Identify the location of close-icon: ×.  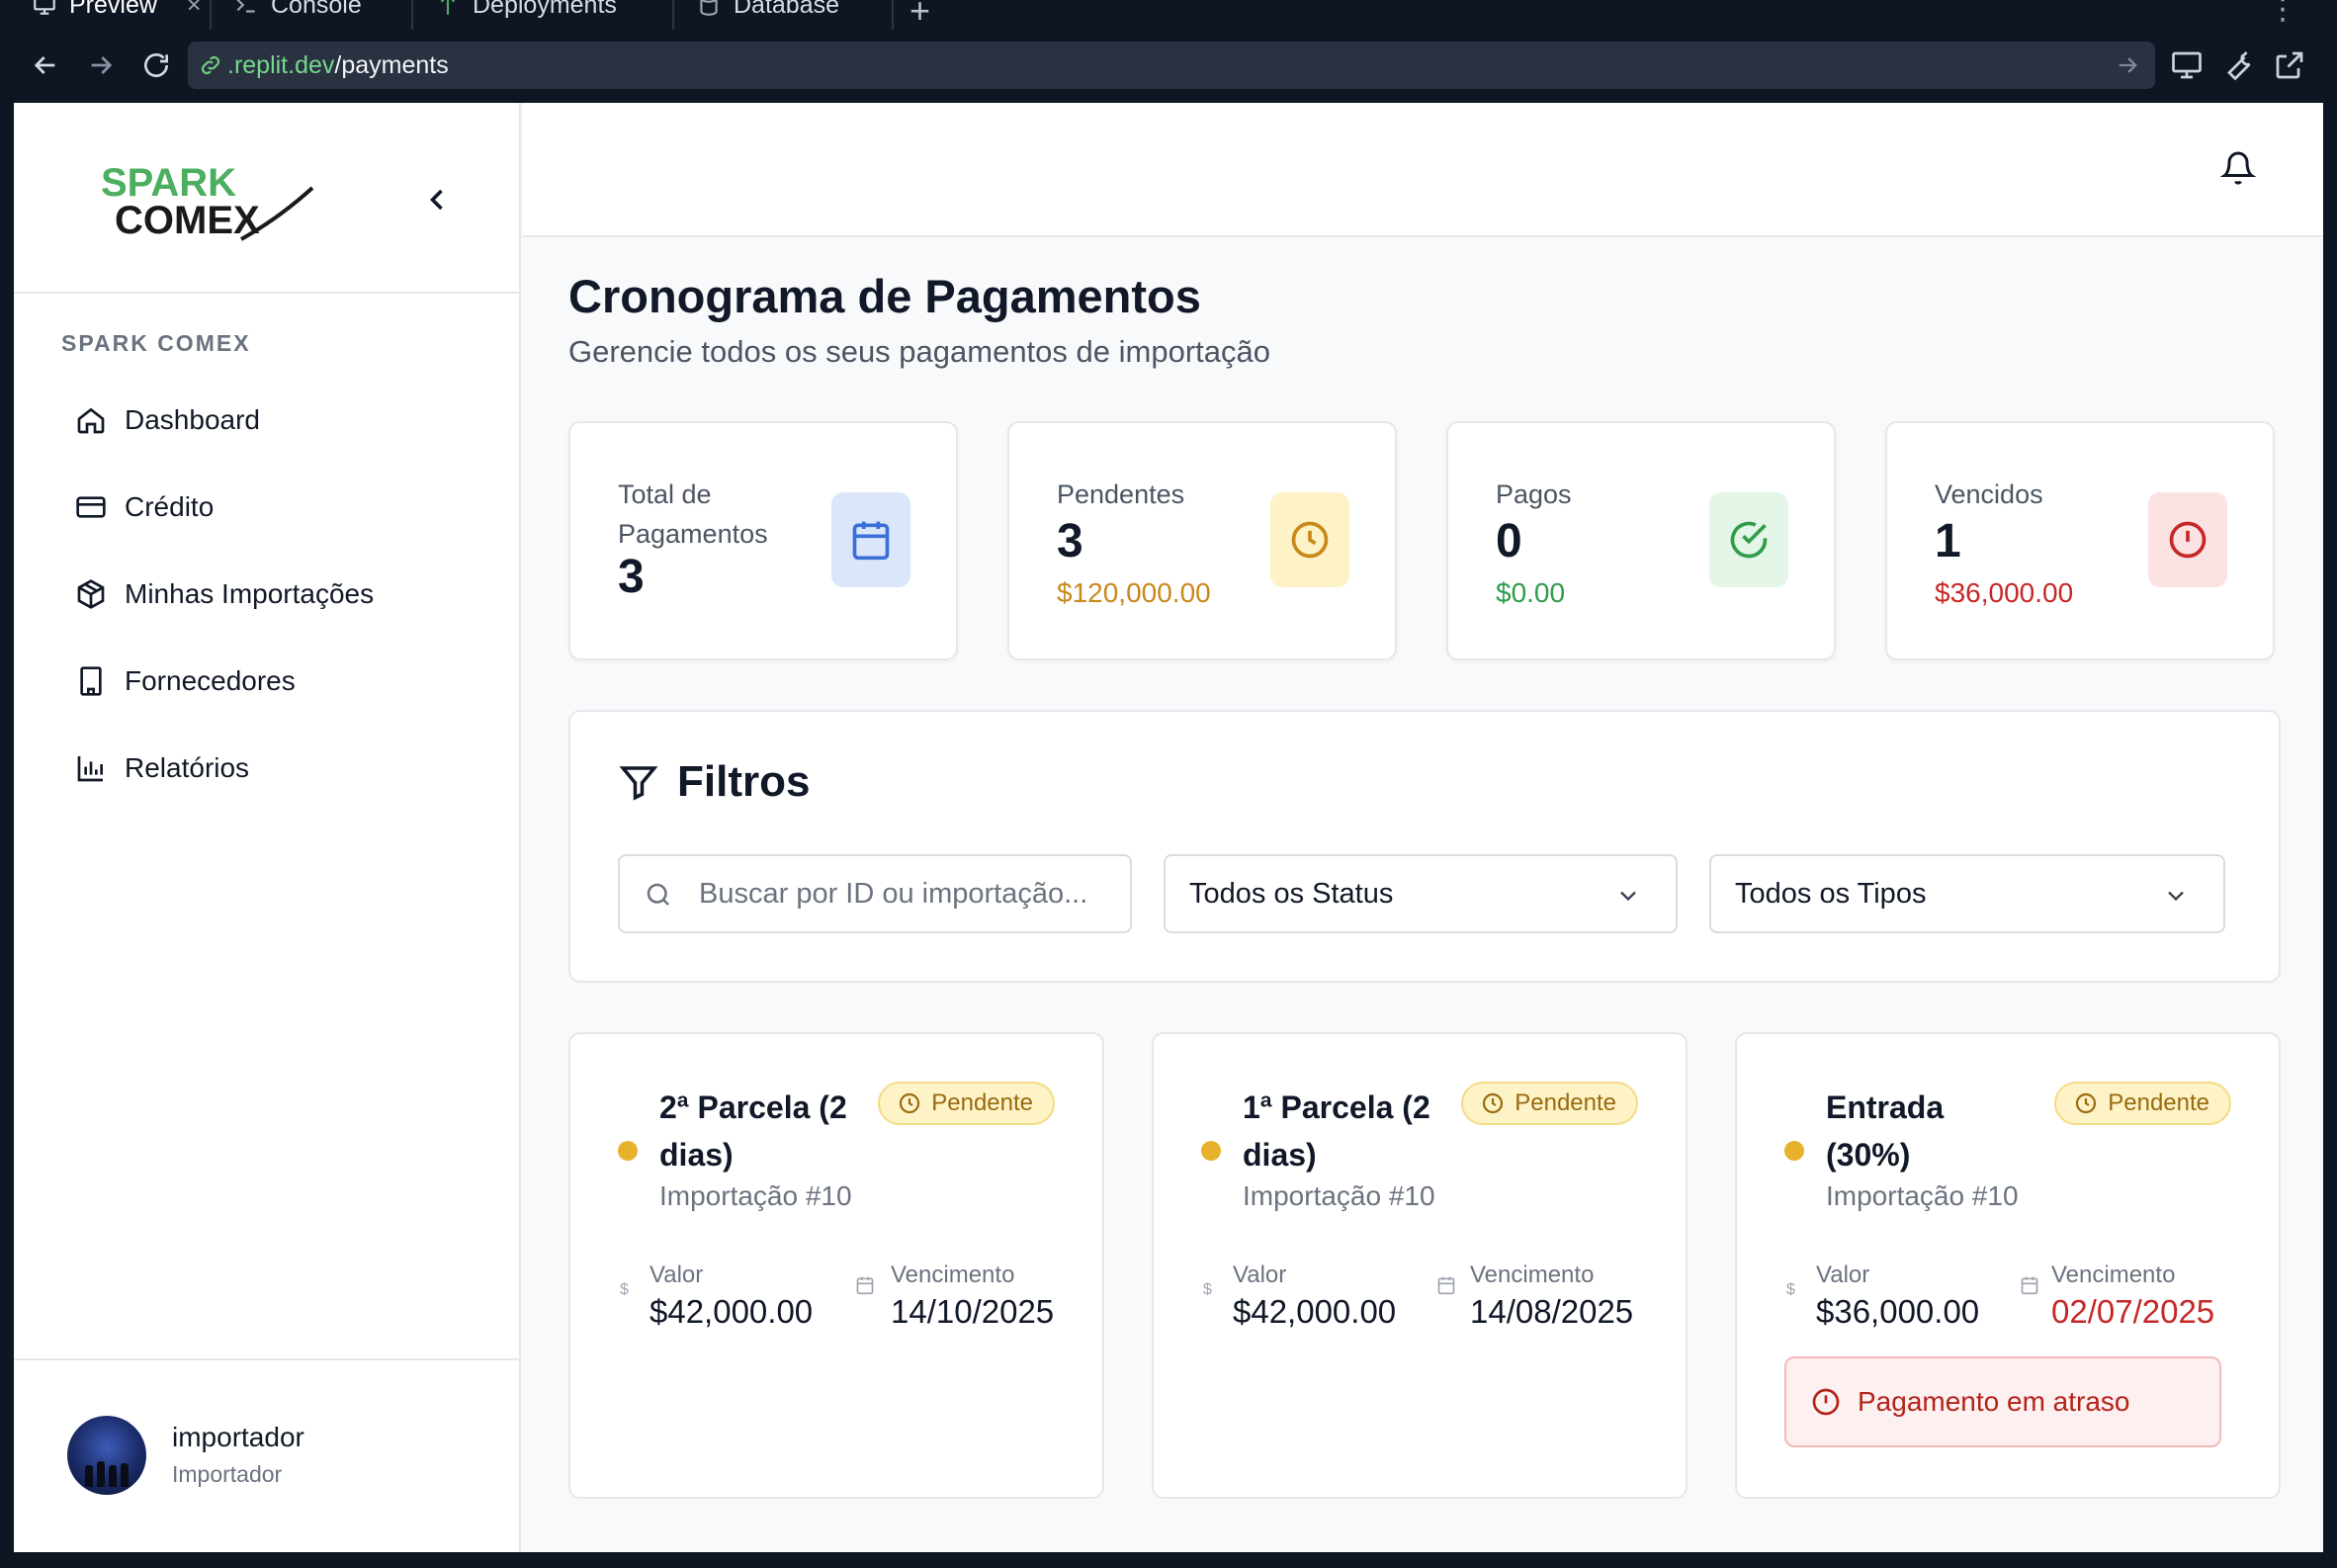
(194, 10).